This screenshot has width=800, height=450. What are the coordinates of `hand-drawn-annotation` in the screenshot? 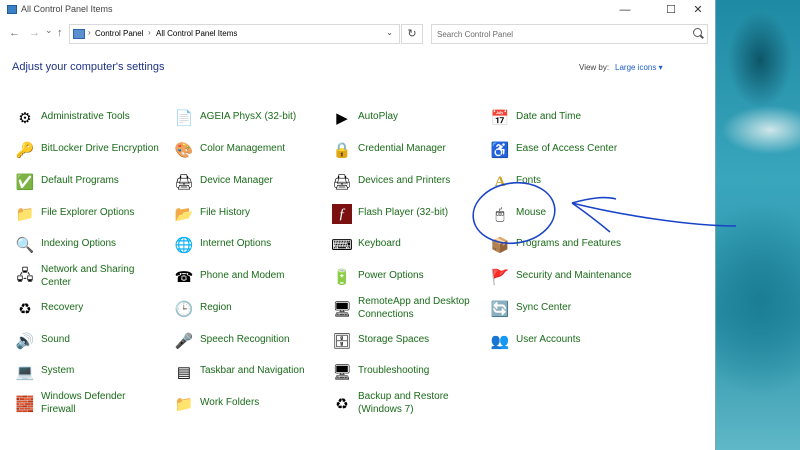 It's located at (604, 213).